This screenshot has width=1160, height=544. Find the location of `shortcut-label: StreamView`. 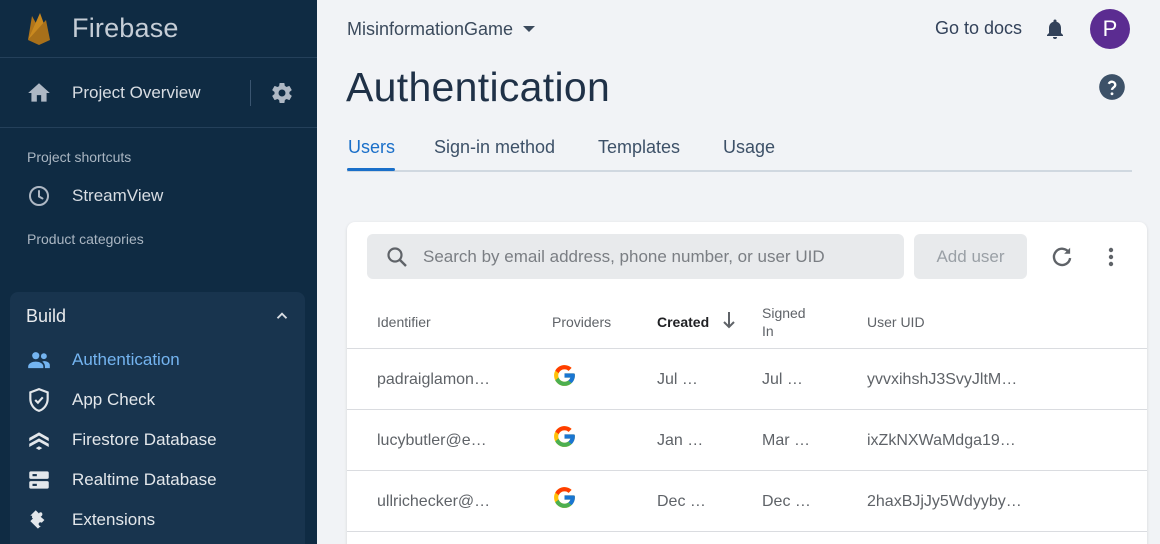

shortcut-label: StreamView is located at coordinates (118, 195).